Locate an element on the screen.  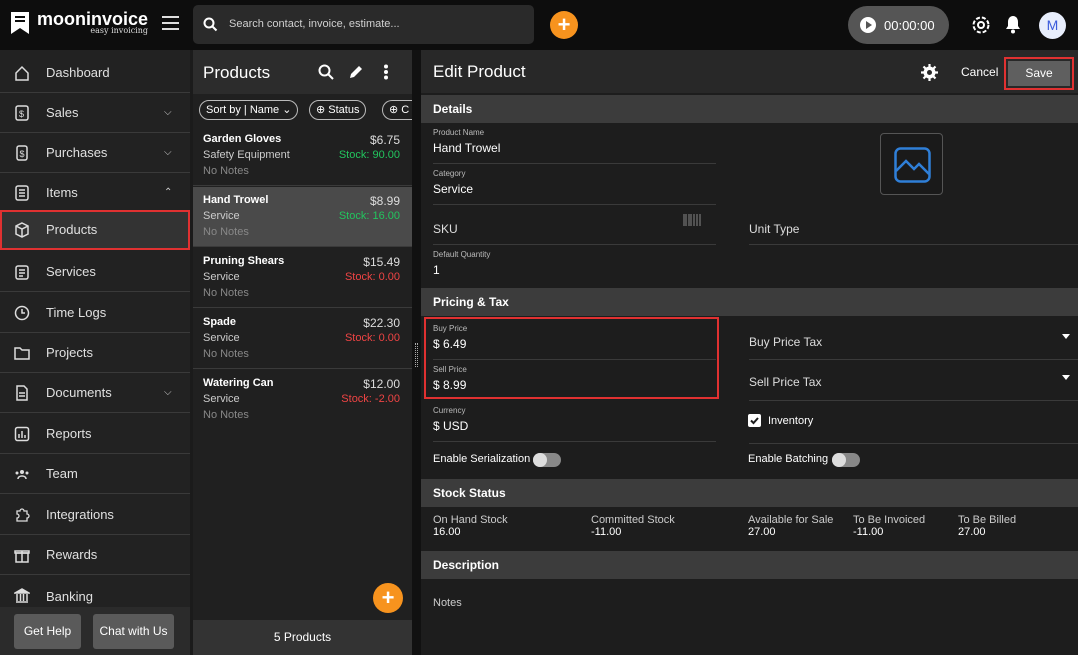
batching-toggle is located at coordinates (846, 460).